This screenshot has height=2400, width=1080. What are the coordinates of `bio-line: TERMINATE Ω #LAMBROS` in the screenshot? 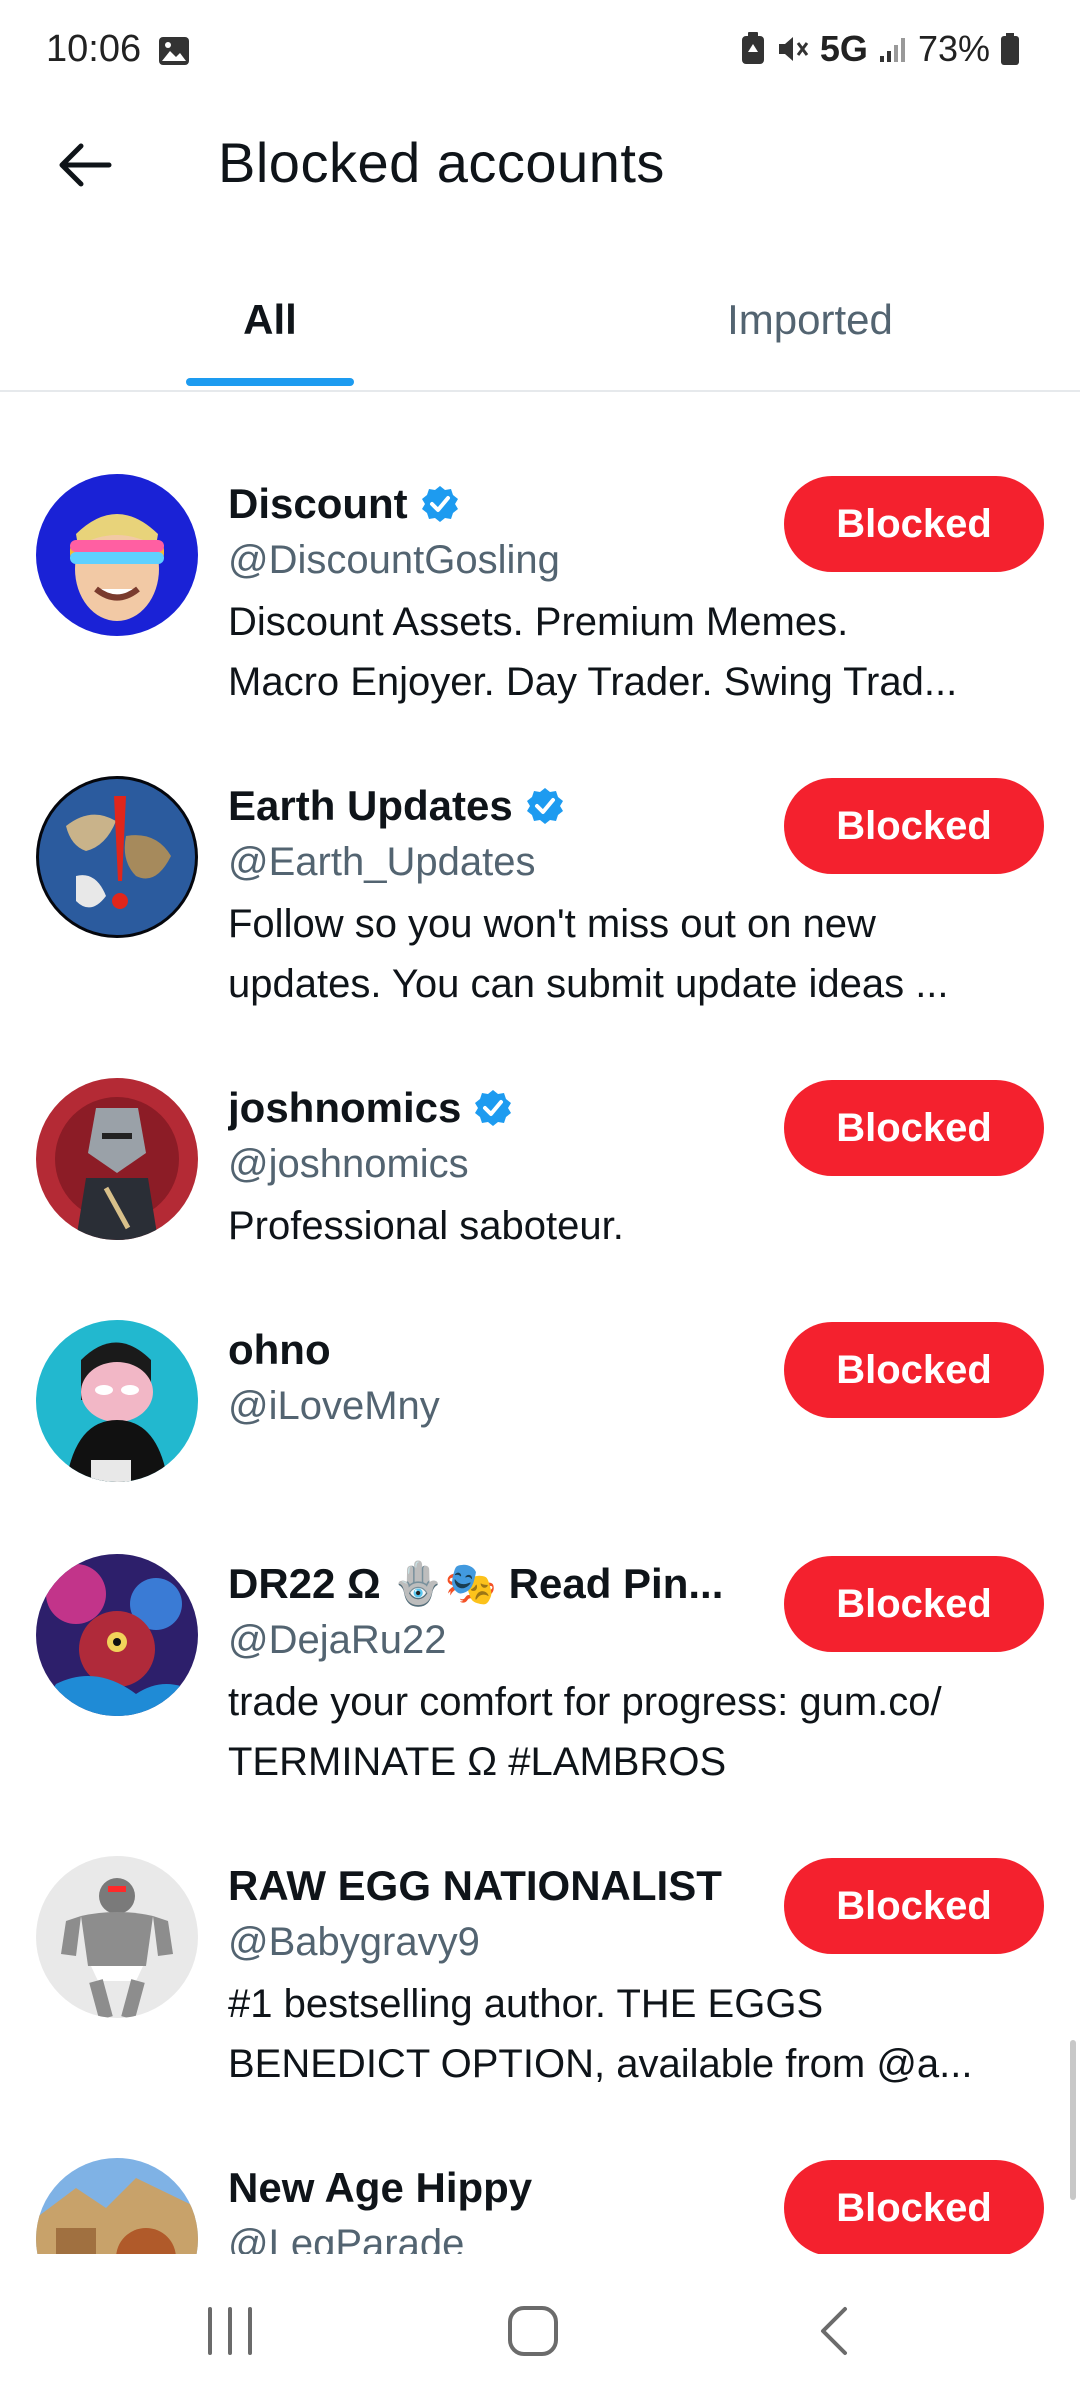 It's located at (477, 1762).